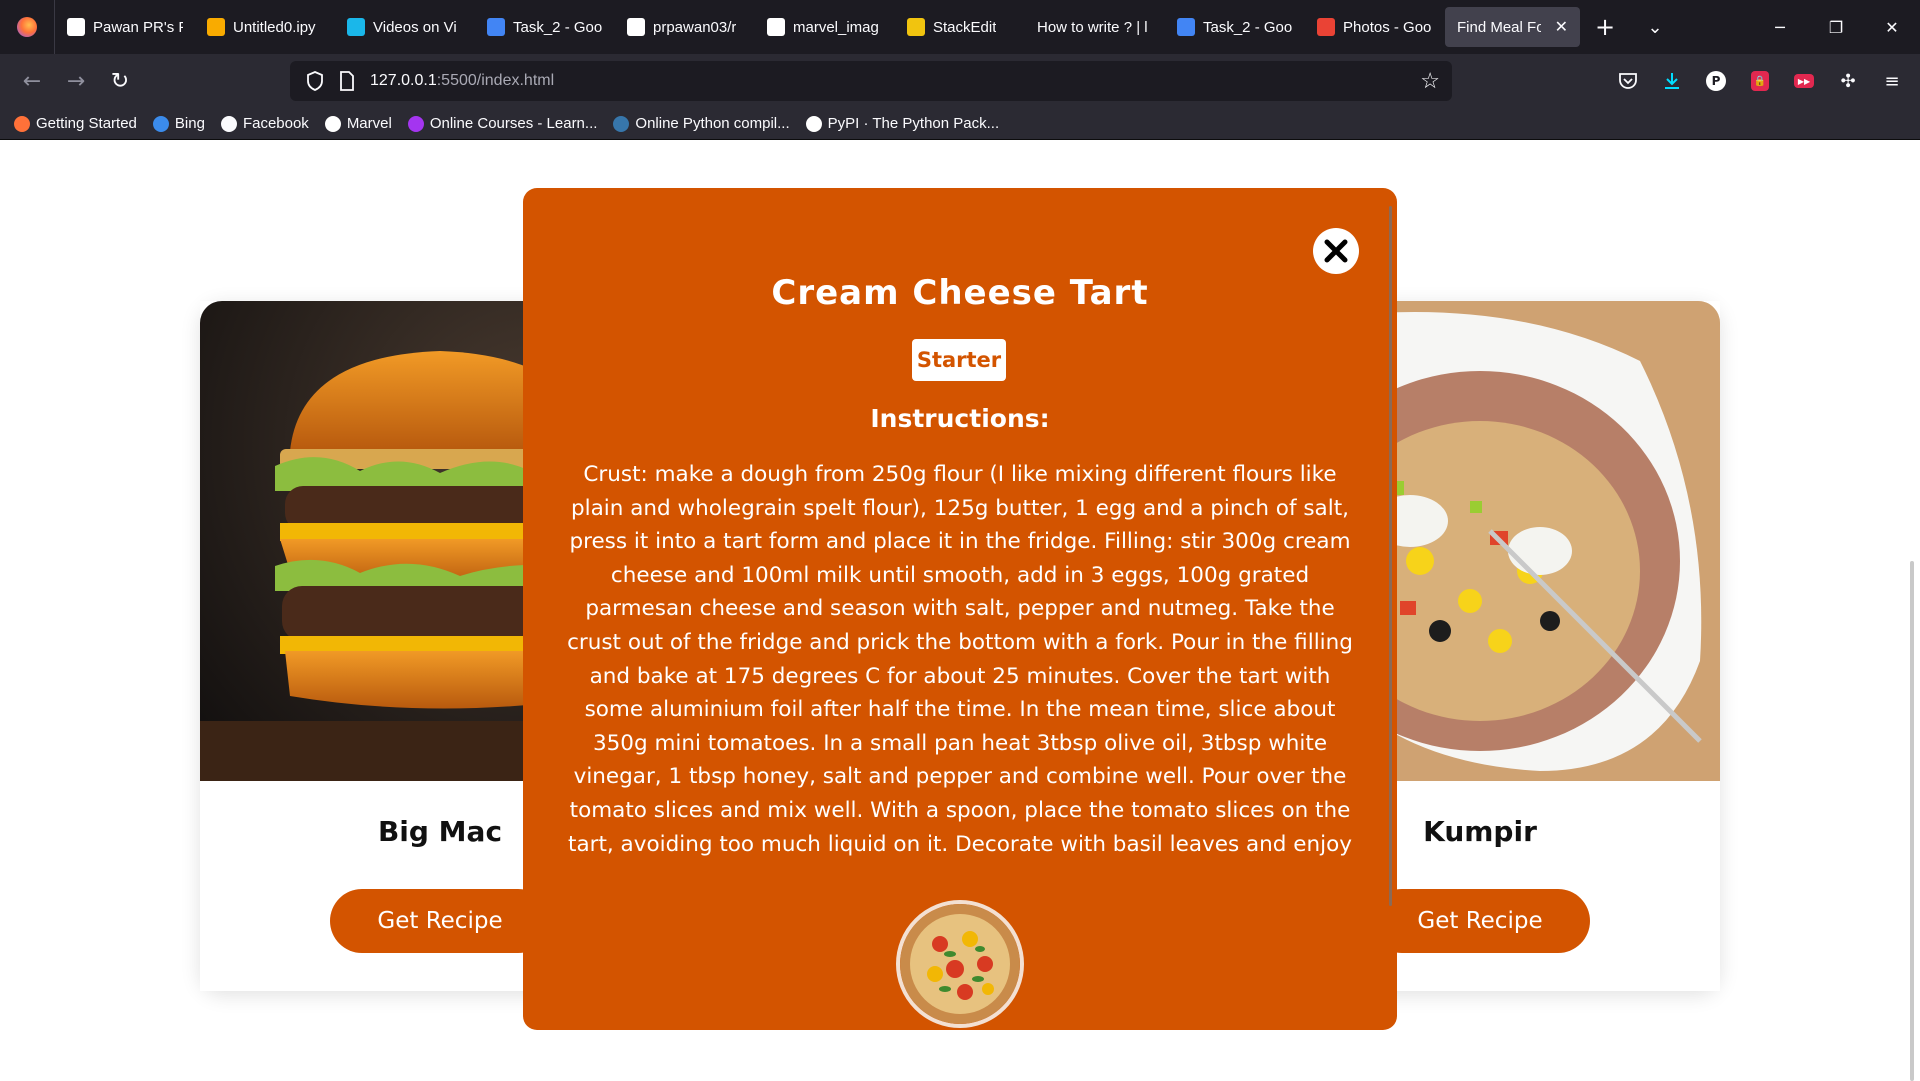  What do you see at coordinates (1326, 27) in the screenshot?
I see `photos-icon` at bounding box center [1326, 27].